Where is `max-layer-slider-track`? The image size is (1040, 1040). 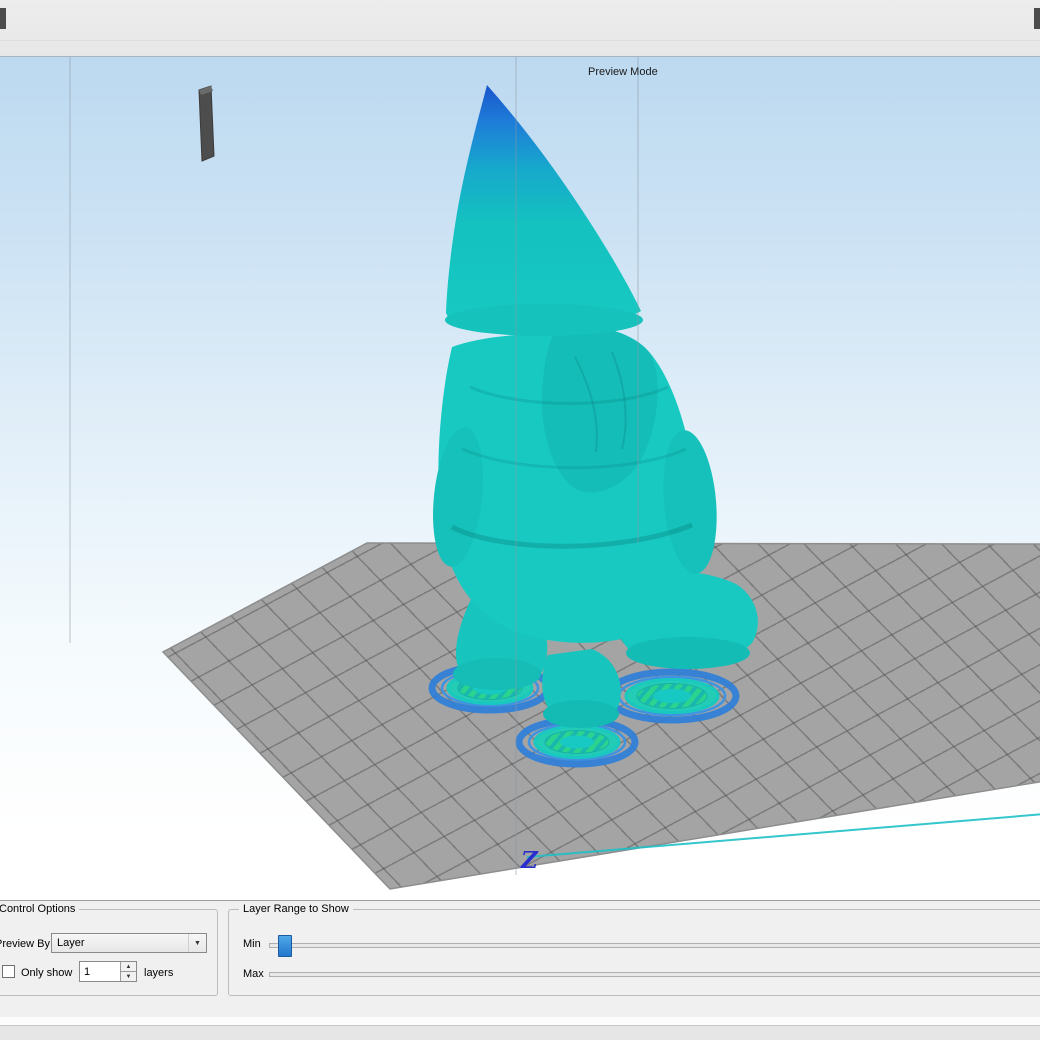
max-layer-slider-track is located at coordinates (654, 974).